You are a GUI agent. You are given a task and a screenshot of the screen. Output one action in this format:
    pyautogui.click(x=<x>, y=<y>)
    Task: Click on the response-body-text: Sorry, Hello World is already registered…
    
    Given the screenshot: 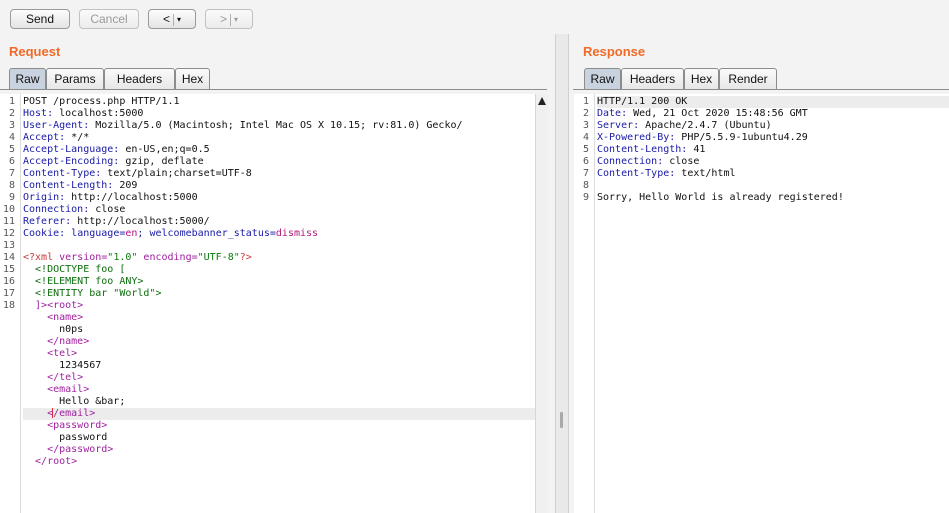 What is the action you would take?
    pyautogui.click(x=720, y=197)
    